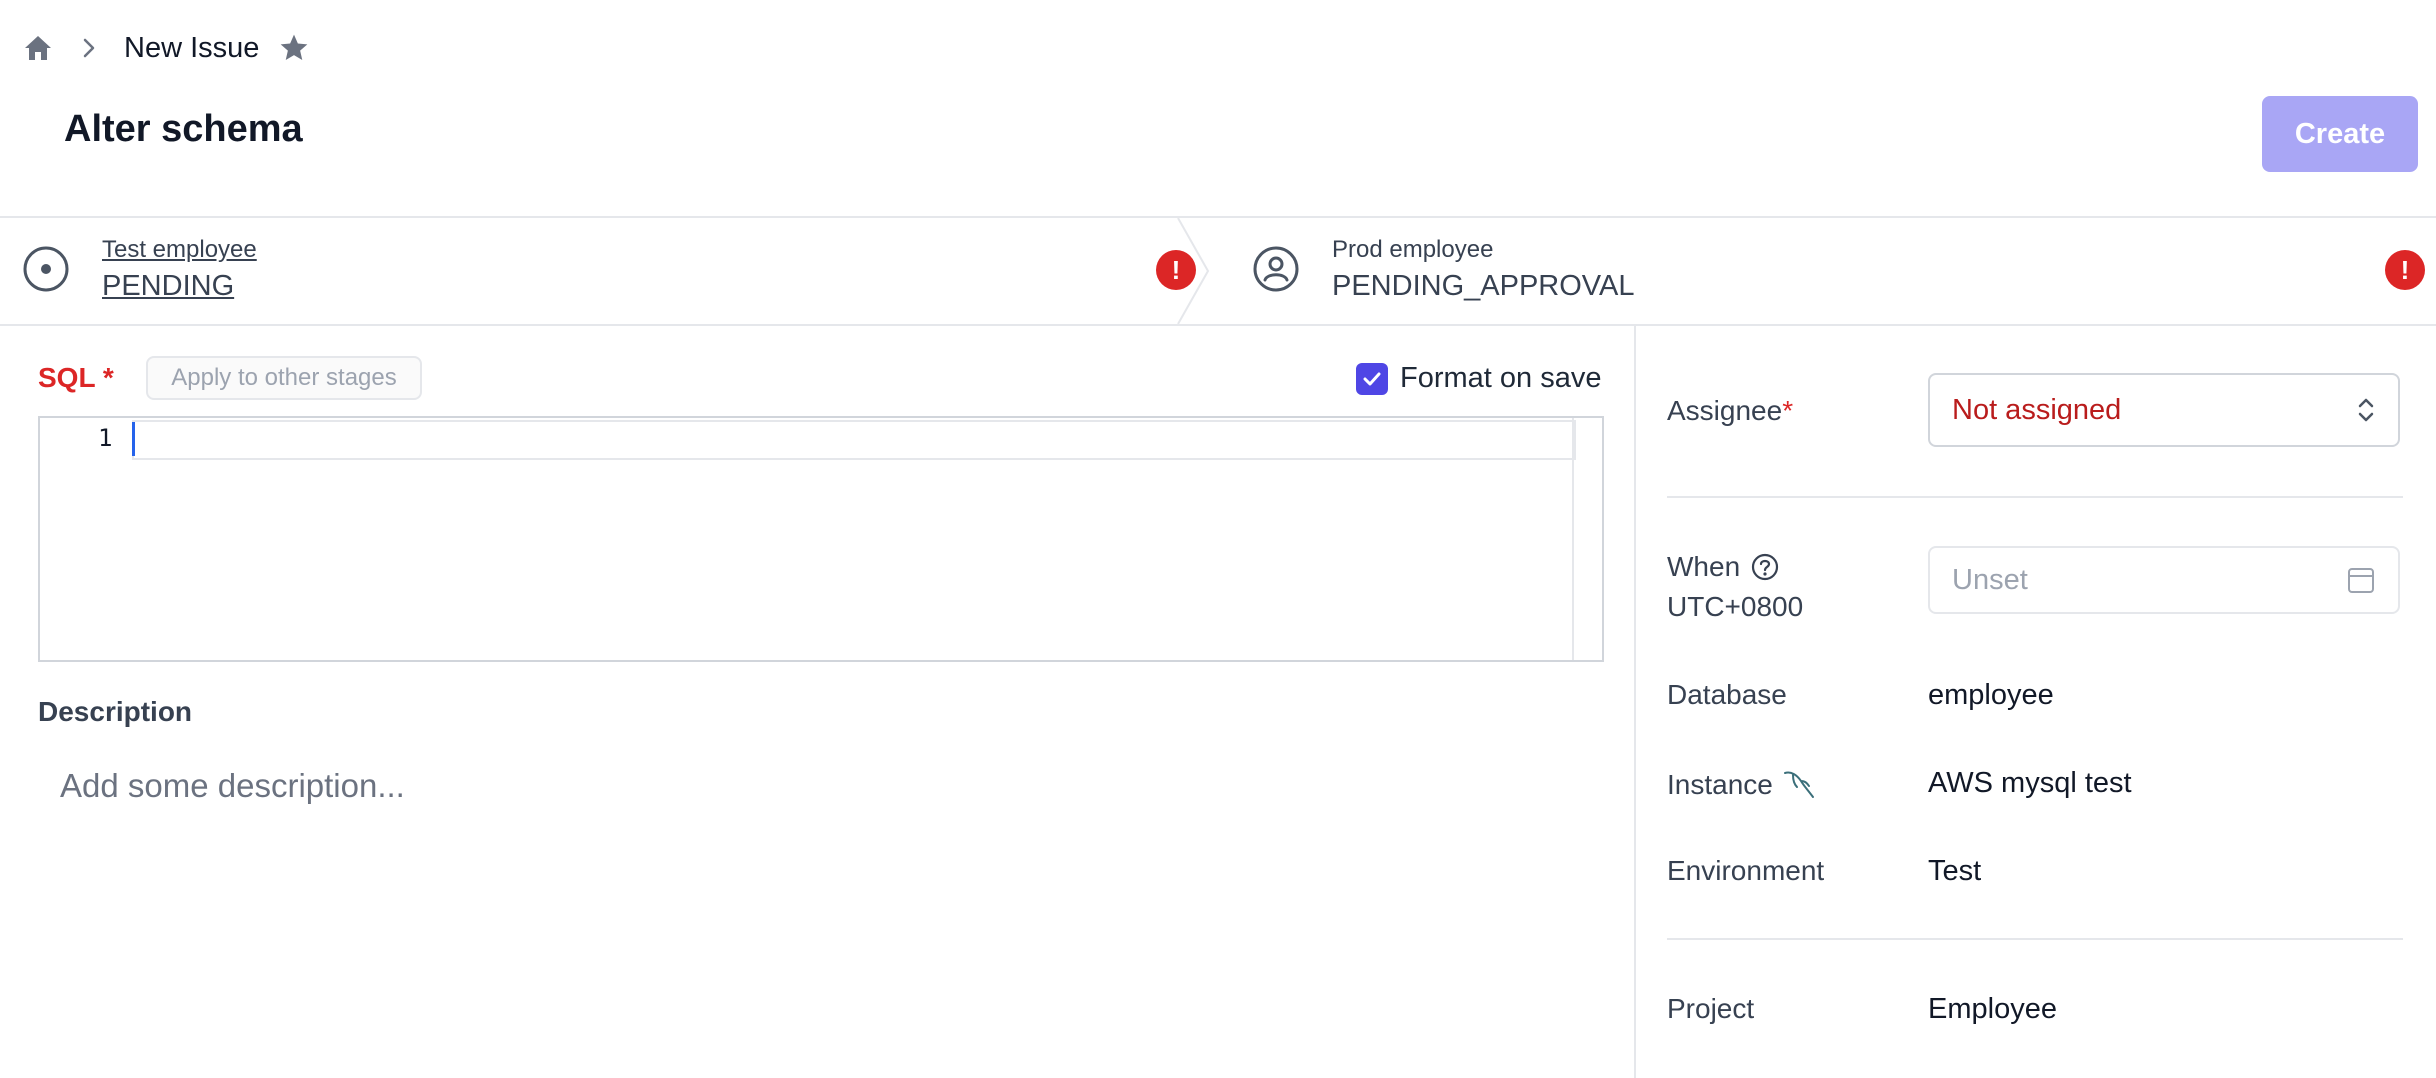 The width and height of the screenshot is (2436, 1078). Describe the element at coordinates (133, 439) in the screenshot. I see `editor-caret` at that location.